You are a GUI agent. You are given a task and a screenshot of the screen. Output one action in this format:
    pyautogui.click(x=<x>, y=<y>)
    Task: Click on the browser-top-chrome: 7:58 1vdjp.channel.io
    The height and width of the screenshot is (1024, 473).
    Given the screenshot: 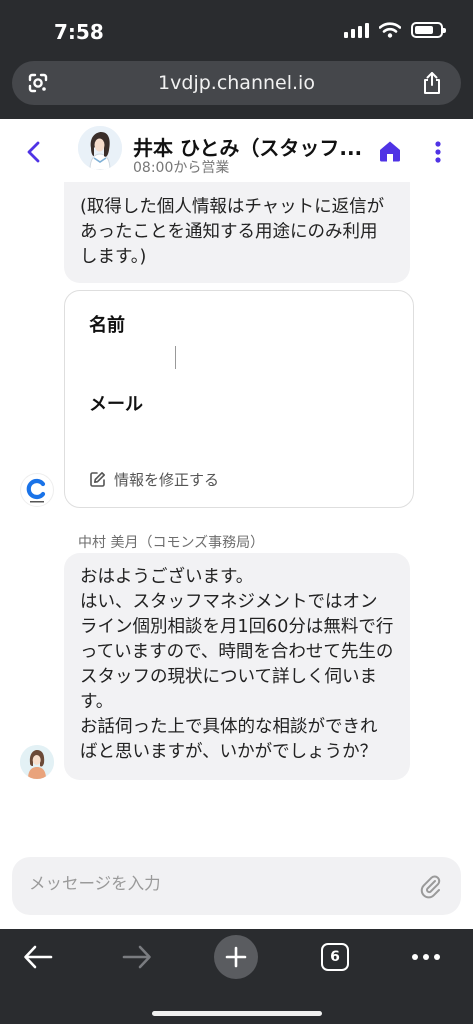 What is the action you would take?
    pyautogui.click(x=236, y=59)
    